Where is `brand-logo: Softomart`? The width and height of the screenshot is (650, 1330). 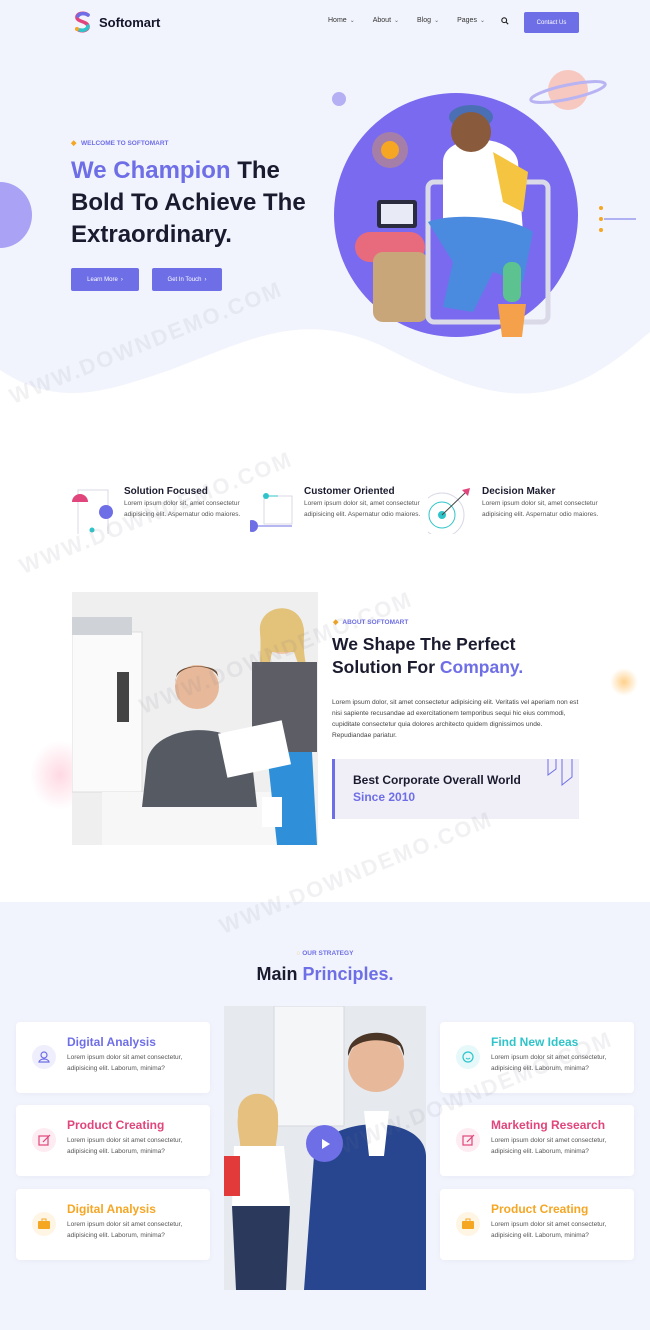
brand-logo: Softomart is located at coordinates (115, 22).